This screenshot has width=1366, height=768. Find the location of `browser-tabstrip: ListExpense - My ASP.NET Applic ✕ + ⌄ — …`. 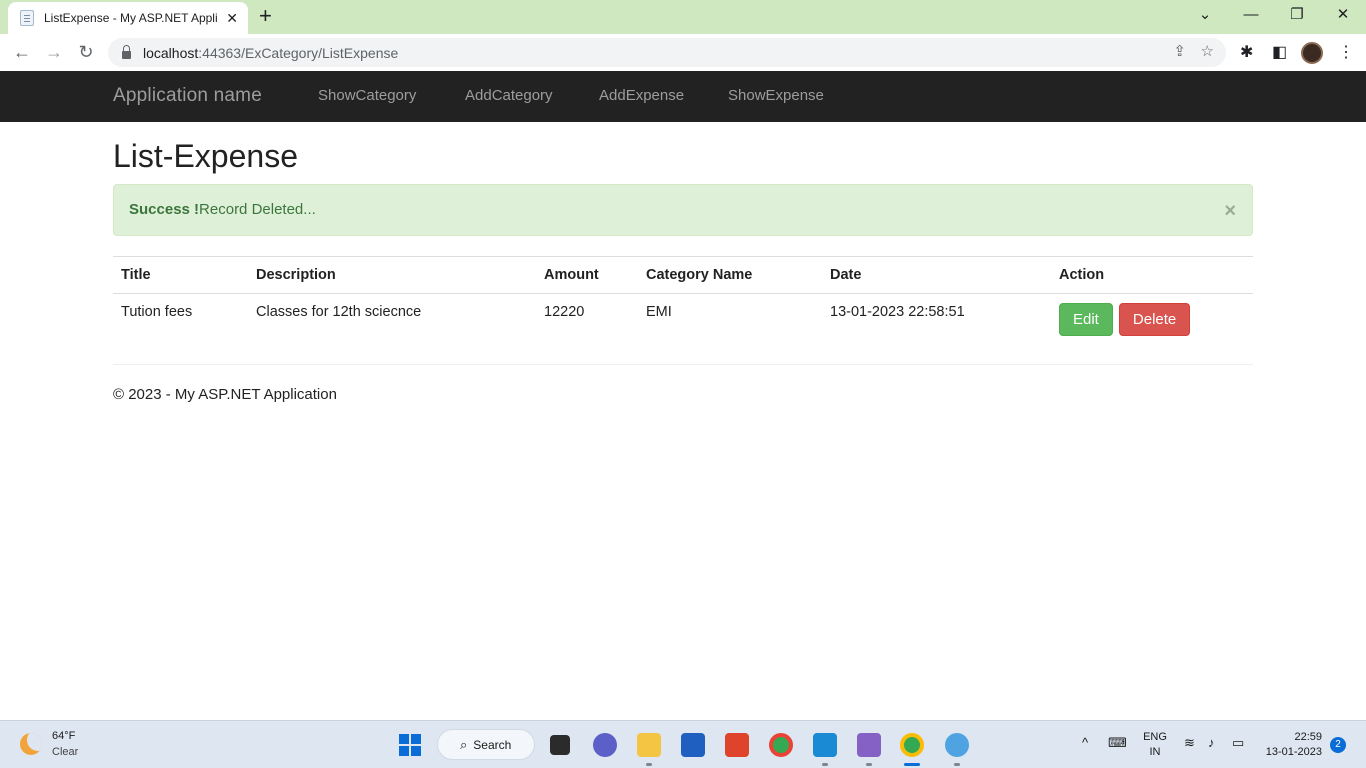

browser-tabstrip: ListExpense - My ASP.NET Applic ✕ + ⌄ — … is located at coordinates (683, 17).